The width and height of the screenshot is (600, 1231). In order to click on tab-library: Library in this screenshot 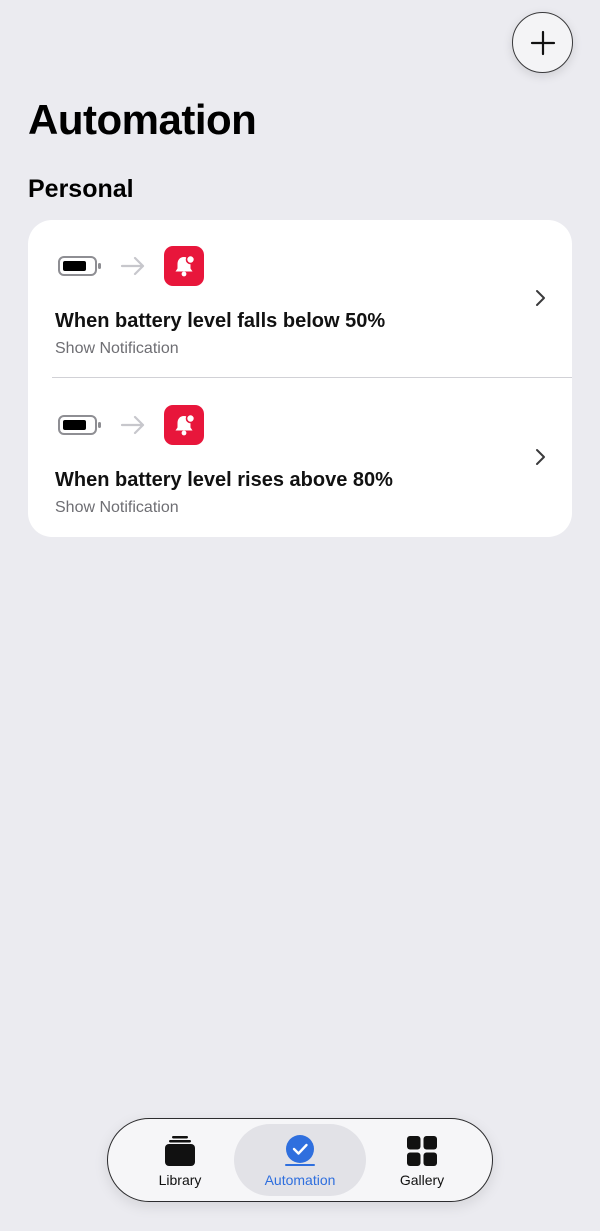, I will do `click(180, 1160)`.